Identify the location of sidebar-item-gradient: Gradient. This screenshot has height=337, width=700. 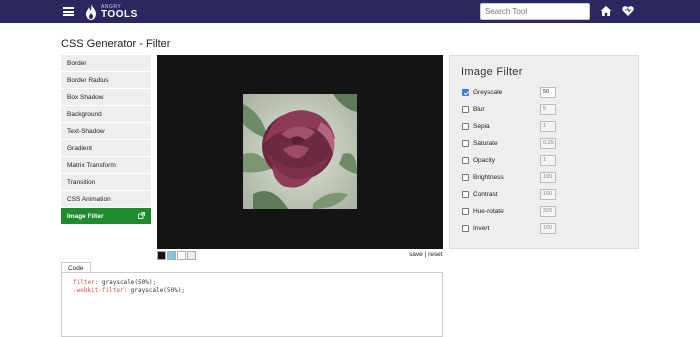
(106, 148).